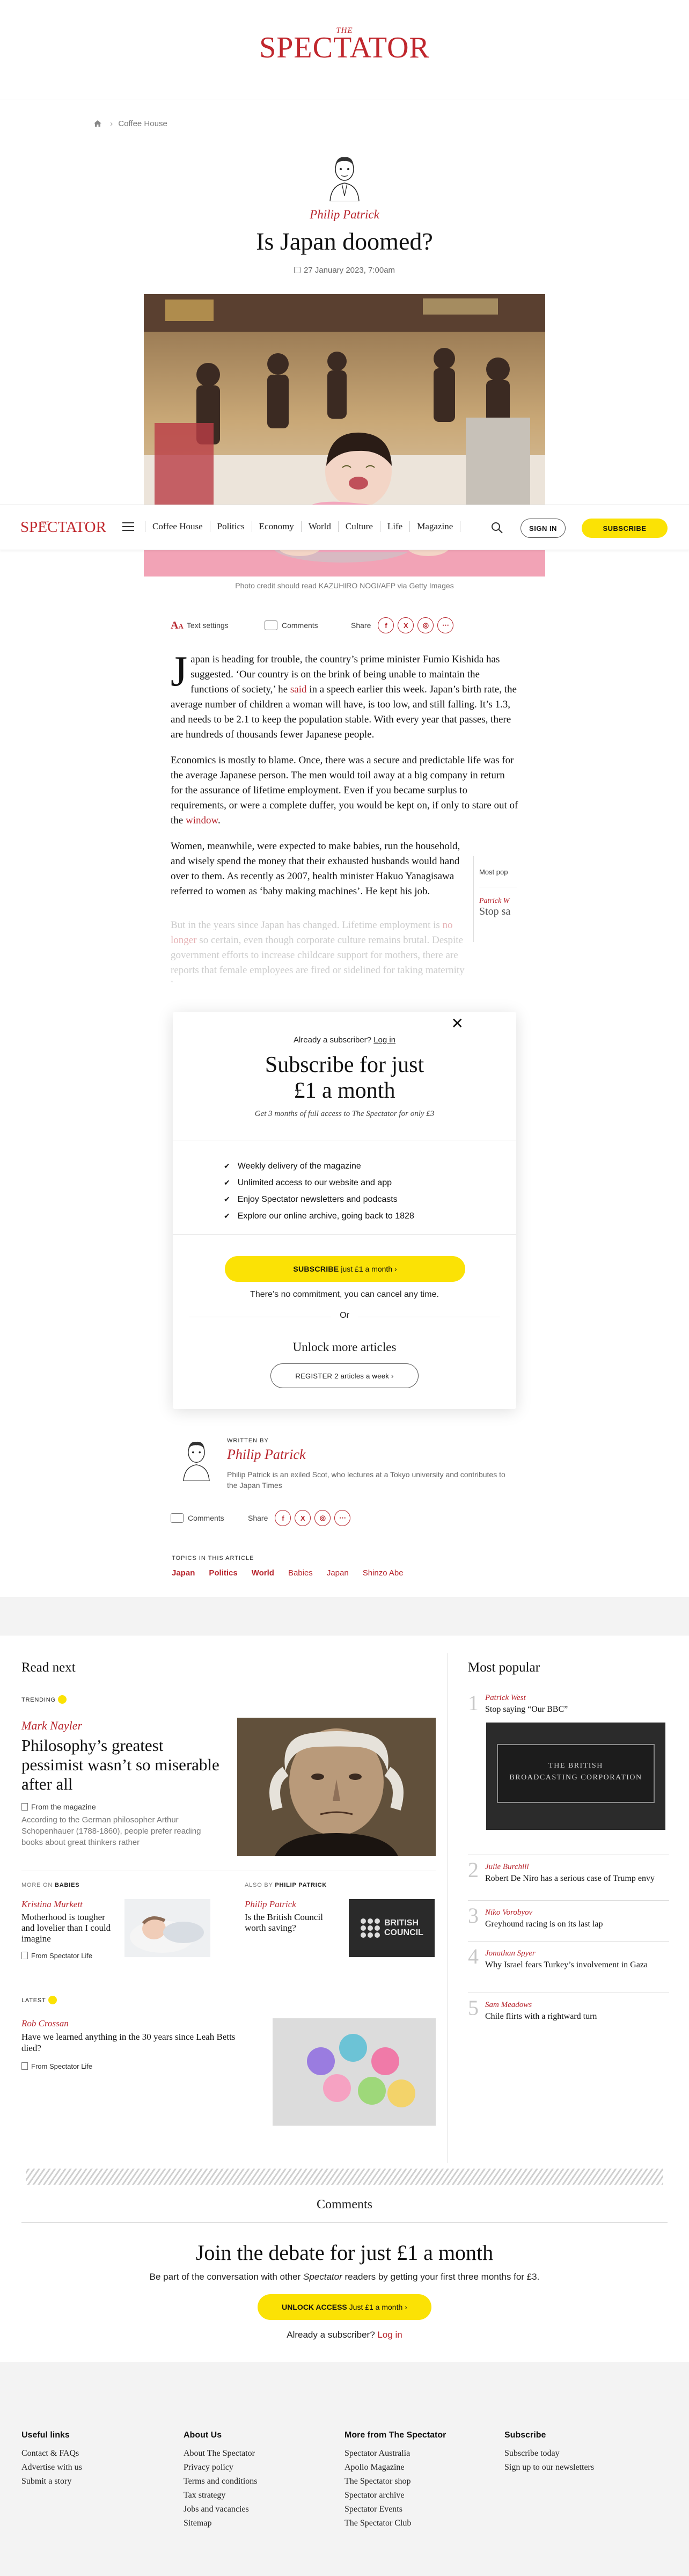 The height and width of the screenshot is (2576, 689). I want to click on share-group: Share f X ◎ ⋯, so click(402, 625).